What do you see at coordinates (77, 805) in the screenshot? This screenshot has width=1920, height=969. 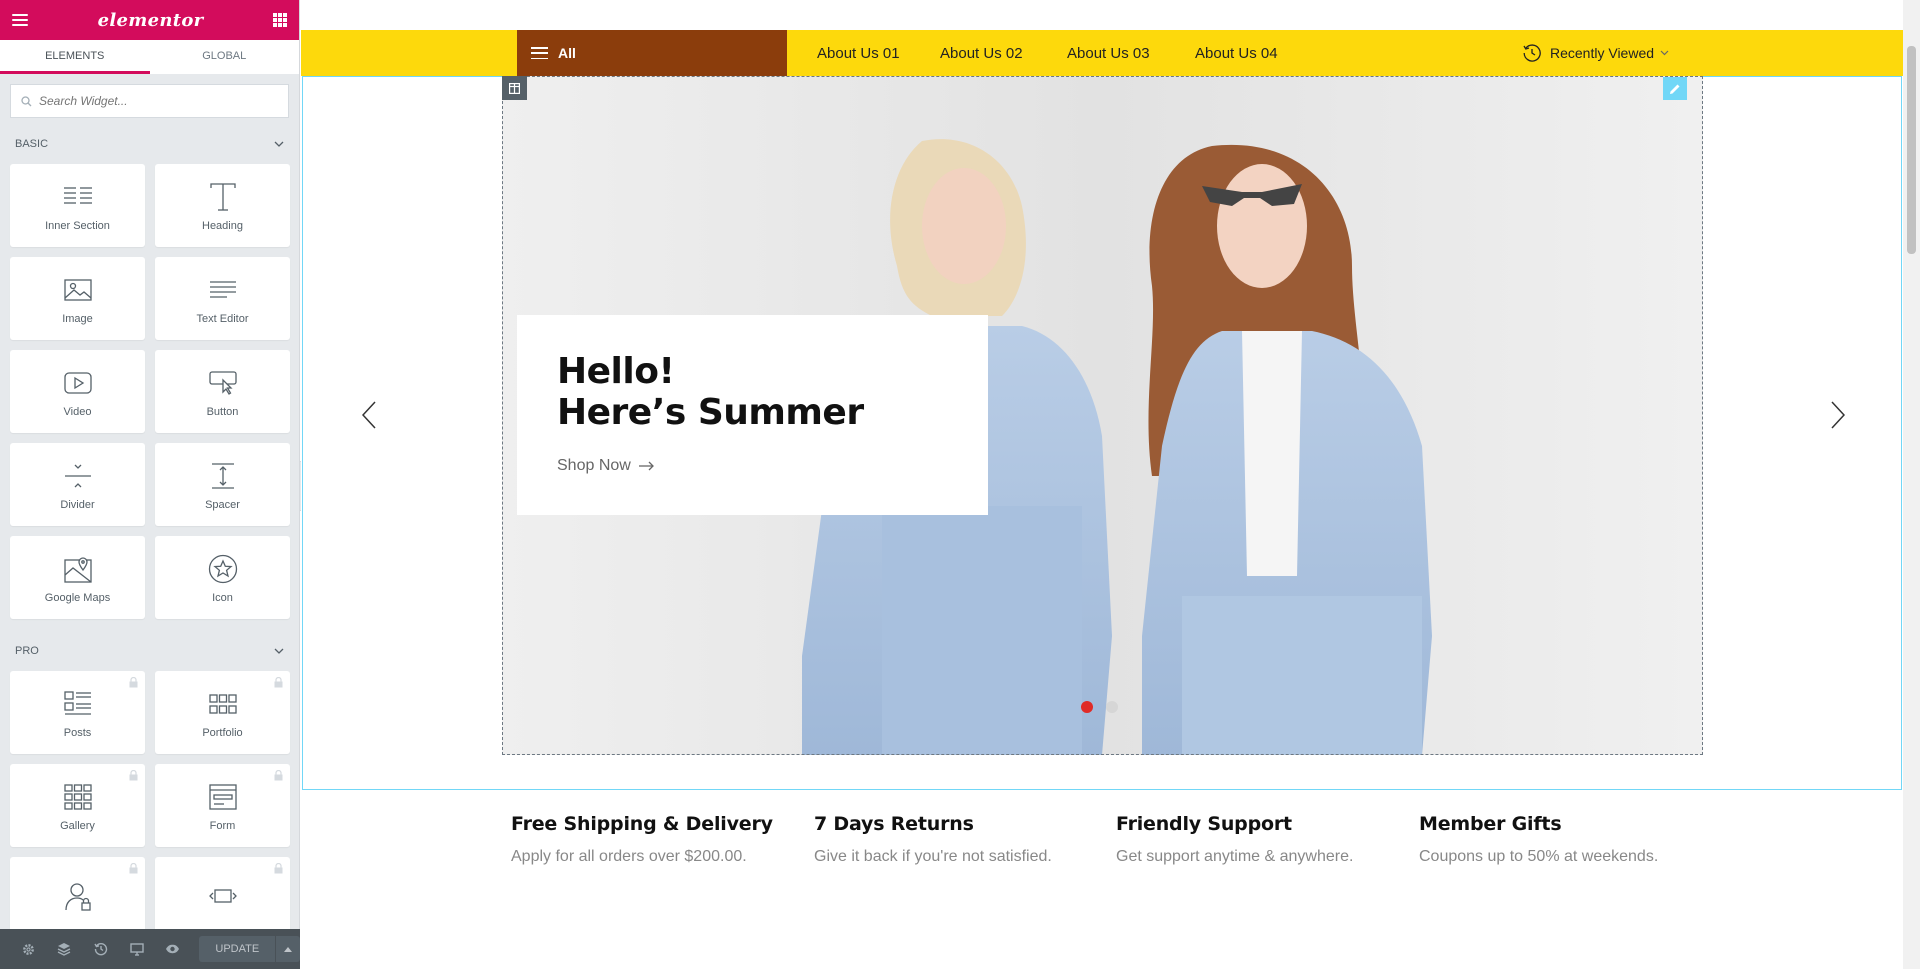 I see `widget-gallery: Gallery` at bounding box center [77, 805].